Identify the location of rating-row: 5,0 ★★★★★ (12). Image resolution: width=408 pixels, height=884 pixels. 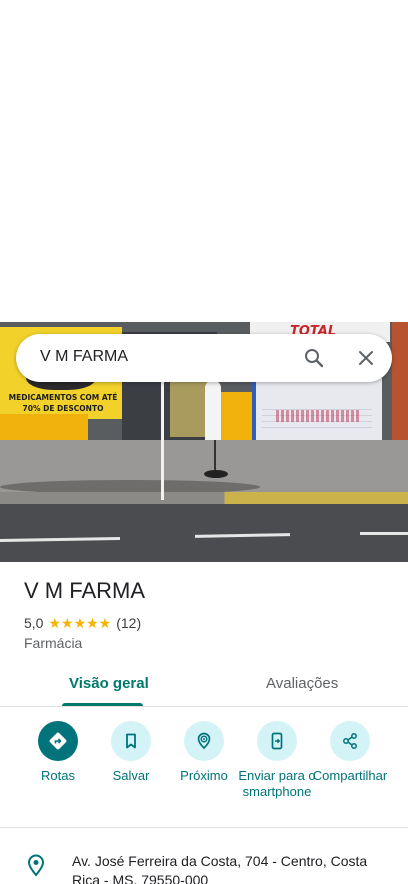
(82, 623).